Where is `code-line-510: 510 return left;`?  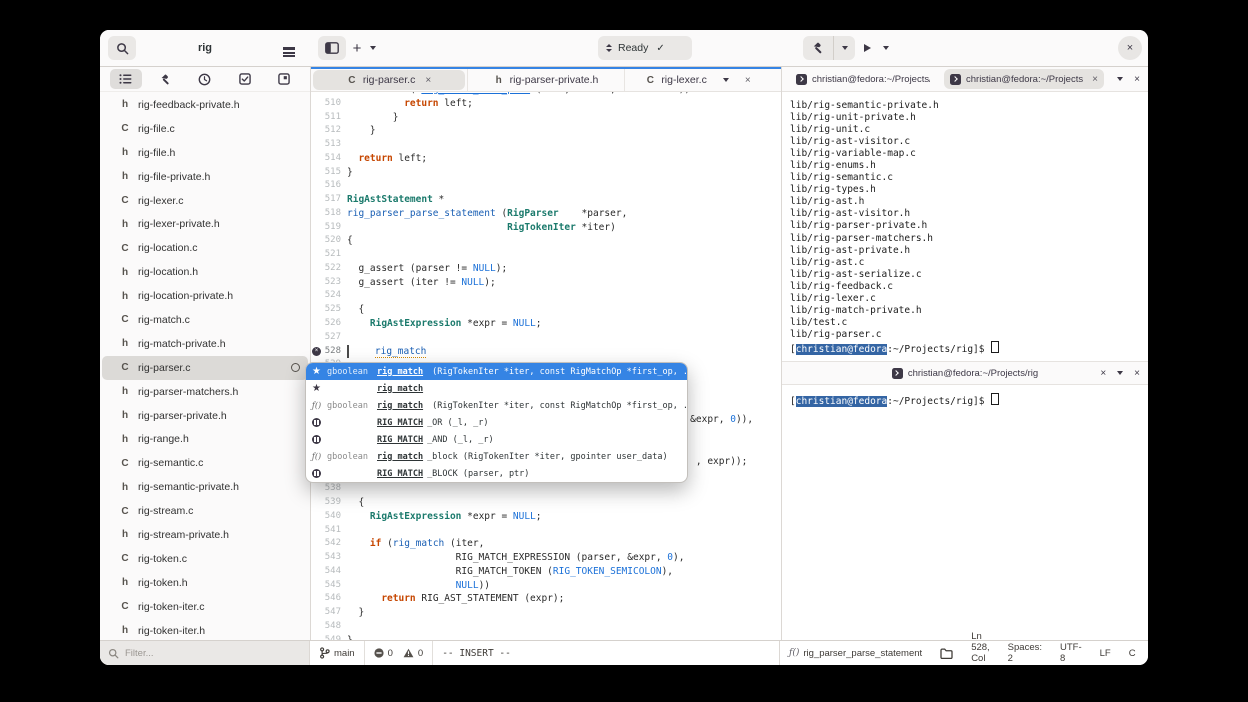
code-line-510: 510 return left; is located at coordinates (546, 104).